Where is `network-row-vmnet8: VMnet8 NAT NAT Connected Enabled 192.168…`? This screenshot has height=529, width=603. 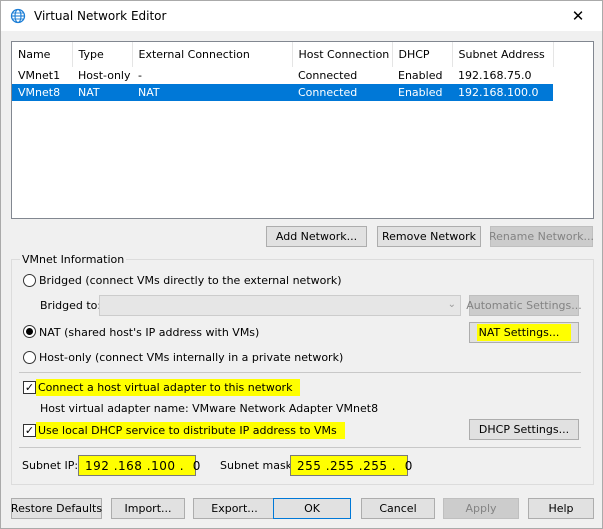 network-row-vmnet8: VMnet8 NAT NAT Connected Enabled 192.168… is located at coordinates (282, 92).